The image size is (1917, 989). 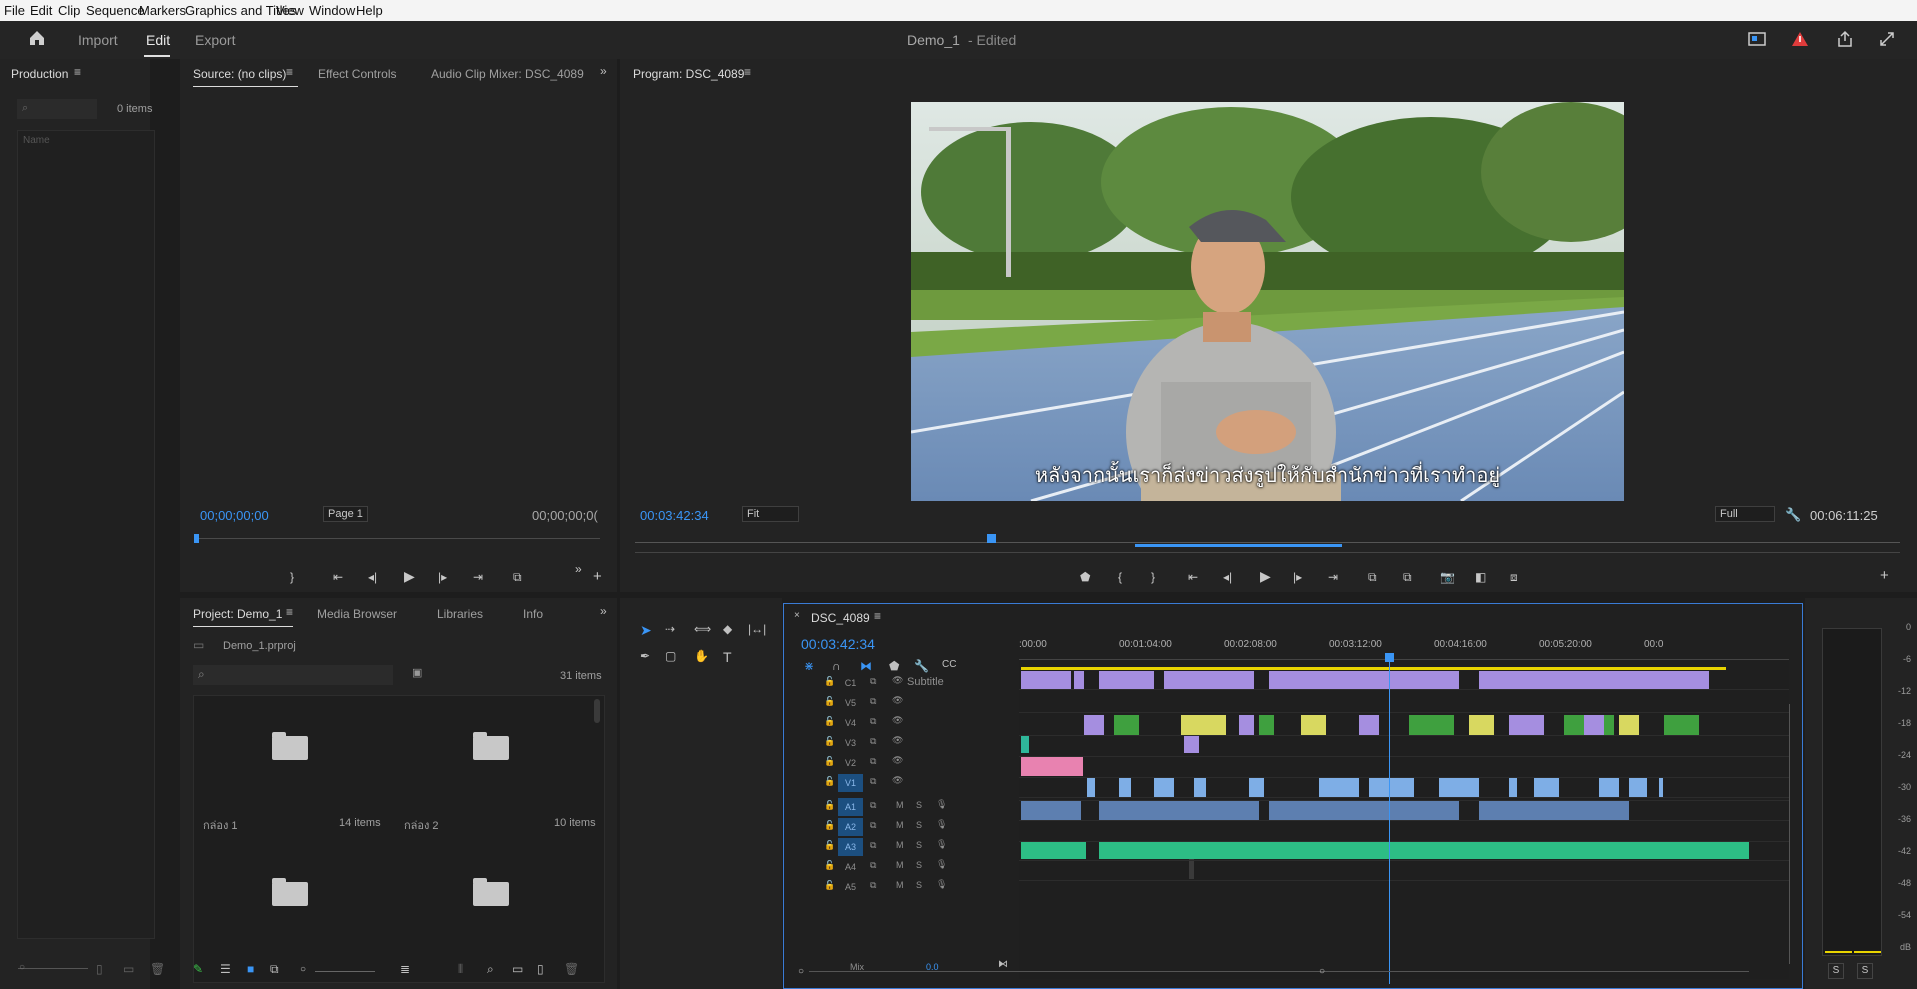 I want to click on linked-selection-icon: ⧓, so click(x=866, y=666).